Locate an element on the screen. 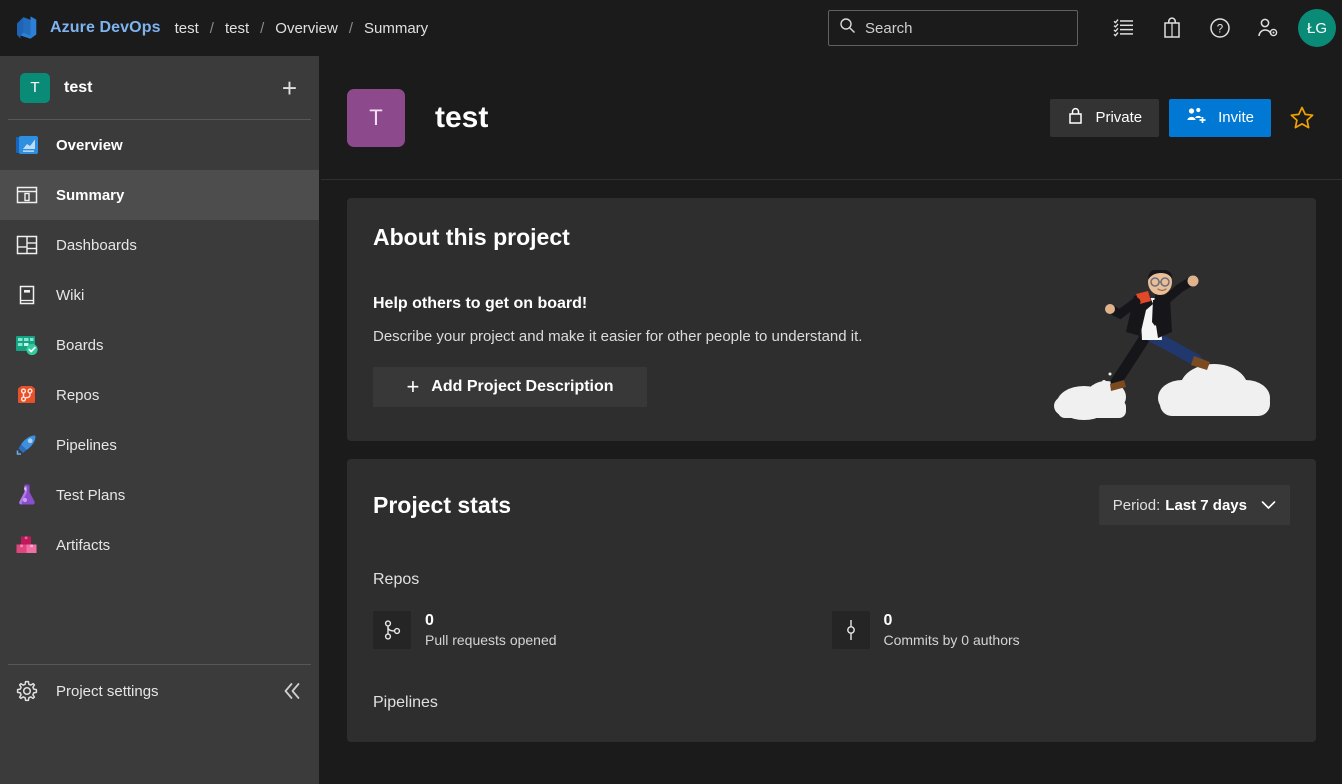 Image resolution: width=1342 pixels, height=784 pixels. repos-icon is located at coordinates (27, 395).